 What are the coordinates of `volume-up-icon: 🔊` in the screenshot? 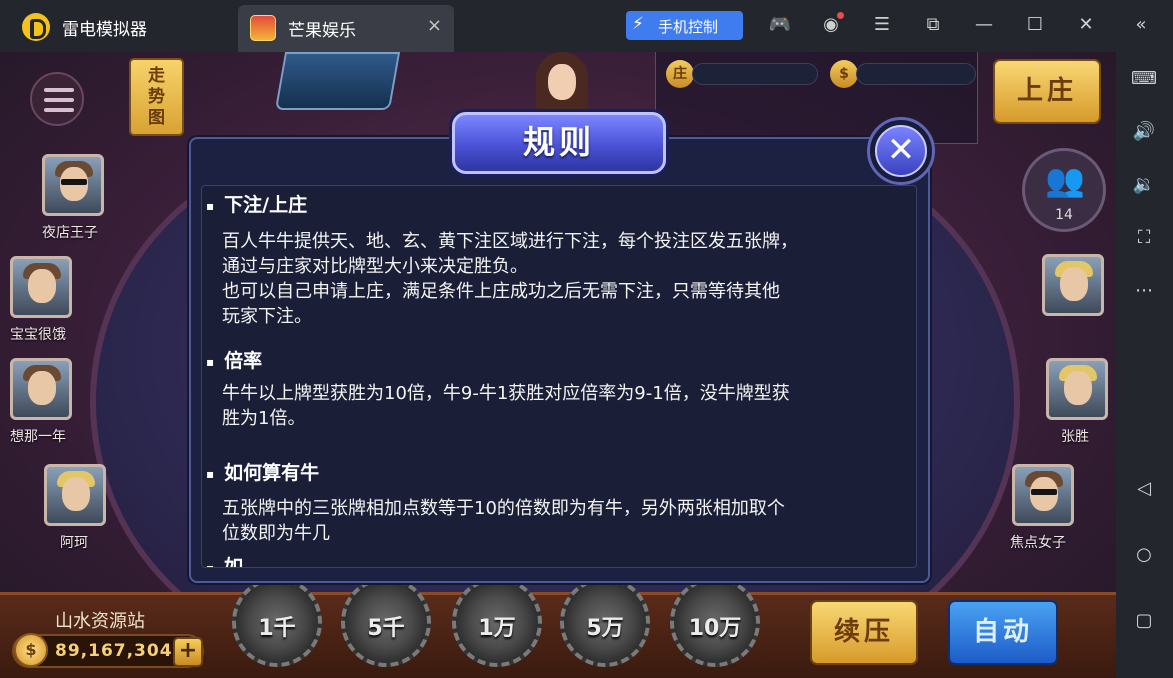 It's located at (1144, 132).